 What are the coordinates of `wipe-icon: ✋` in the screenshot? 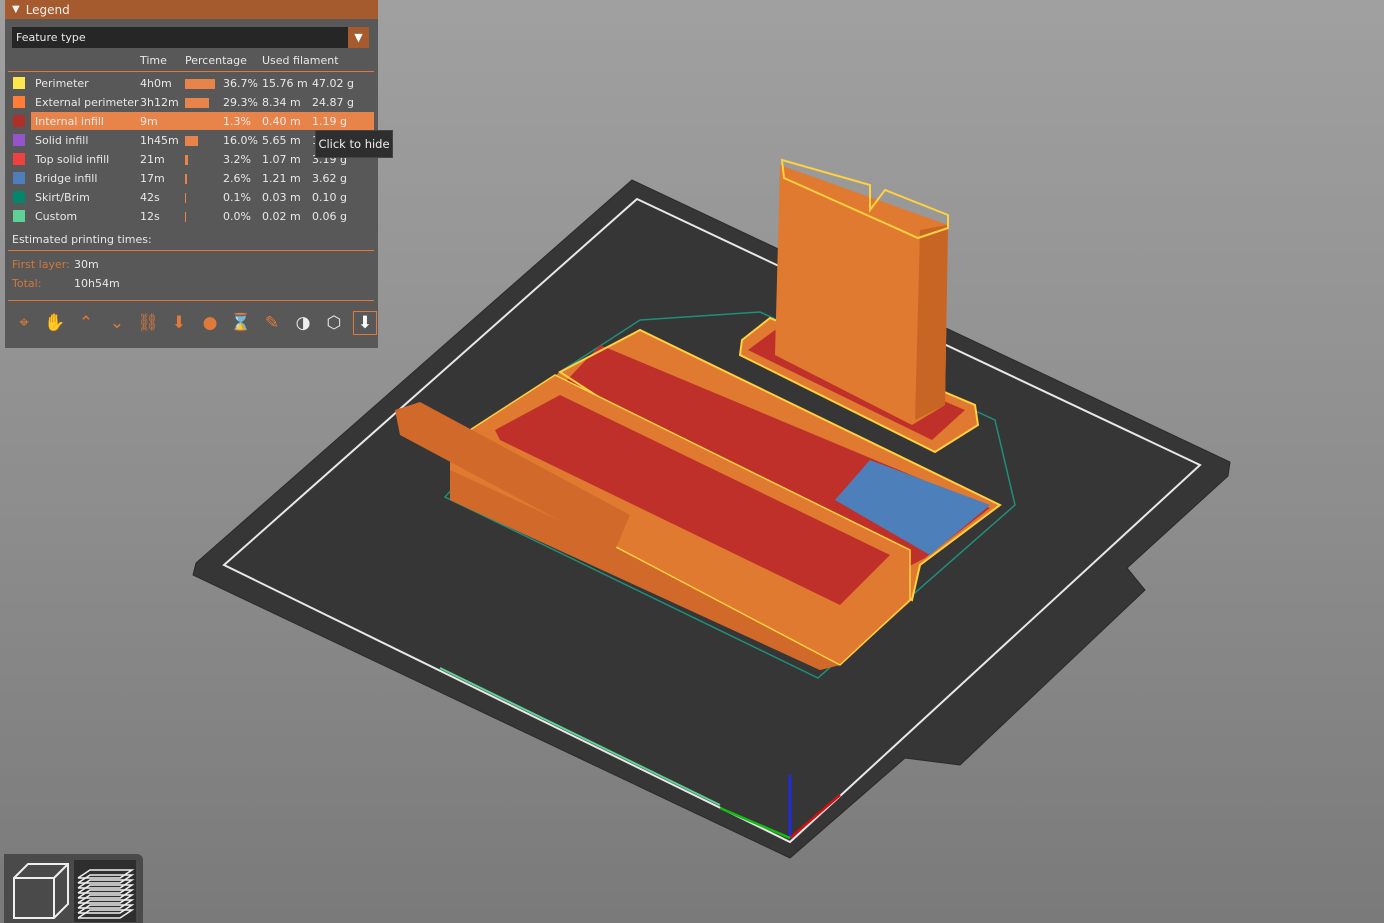 It's located at (55, 323).